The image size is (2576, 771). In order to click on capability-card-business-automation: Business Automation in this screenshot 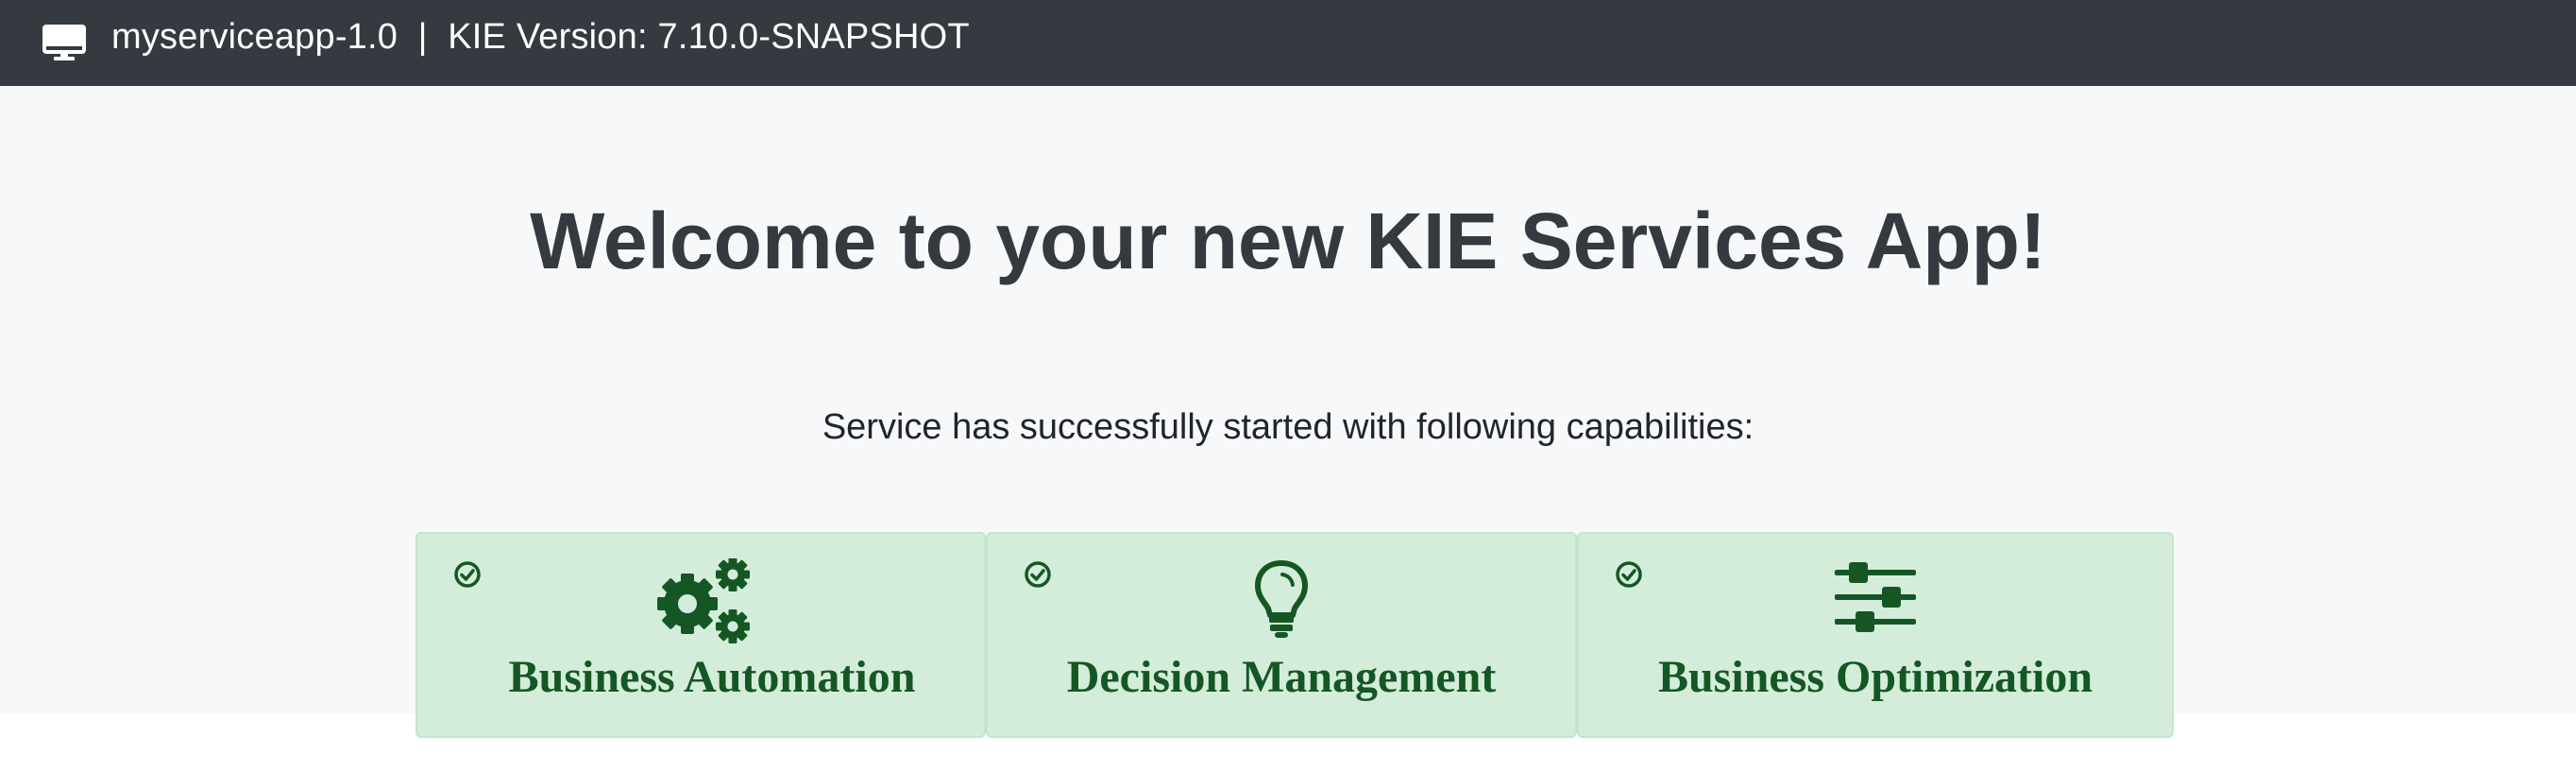, I will do `click(700, 635)`.